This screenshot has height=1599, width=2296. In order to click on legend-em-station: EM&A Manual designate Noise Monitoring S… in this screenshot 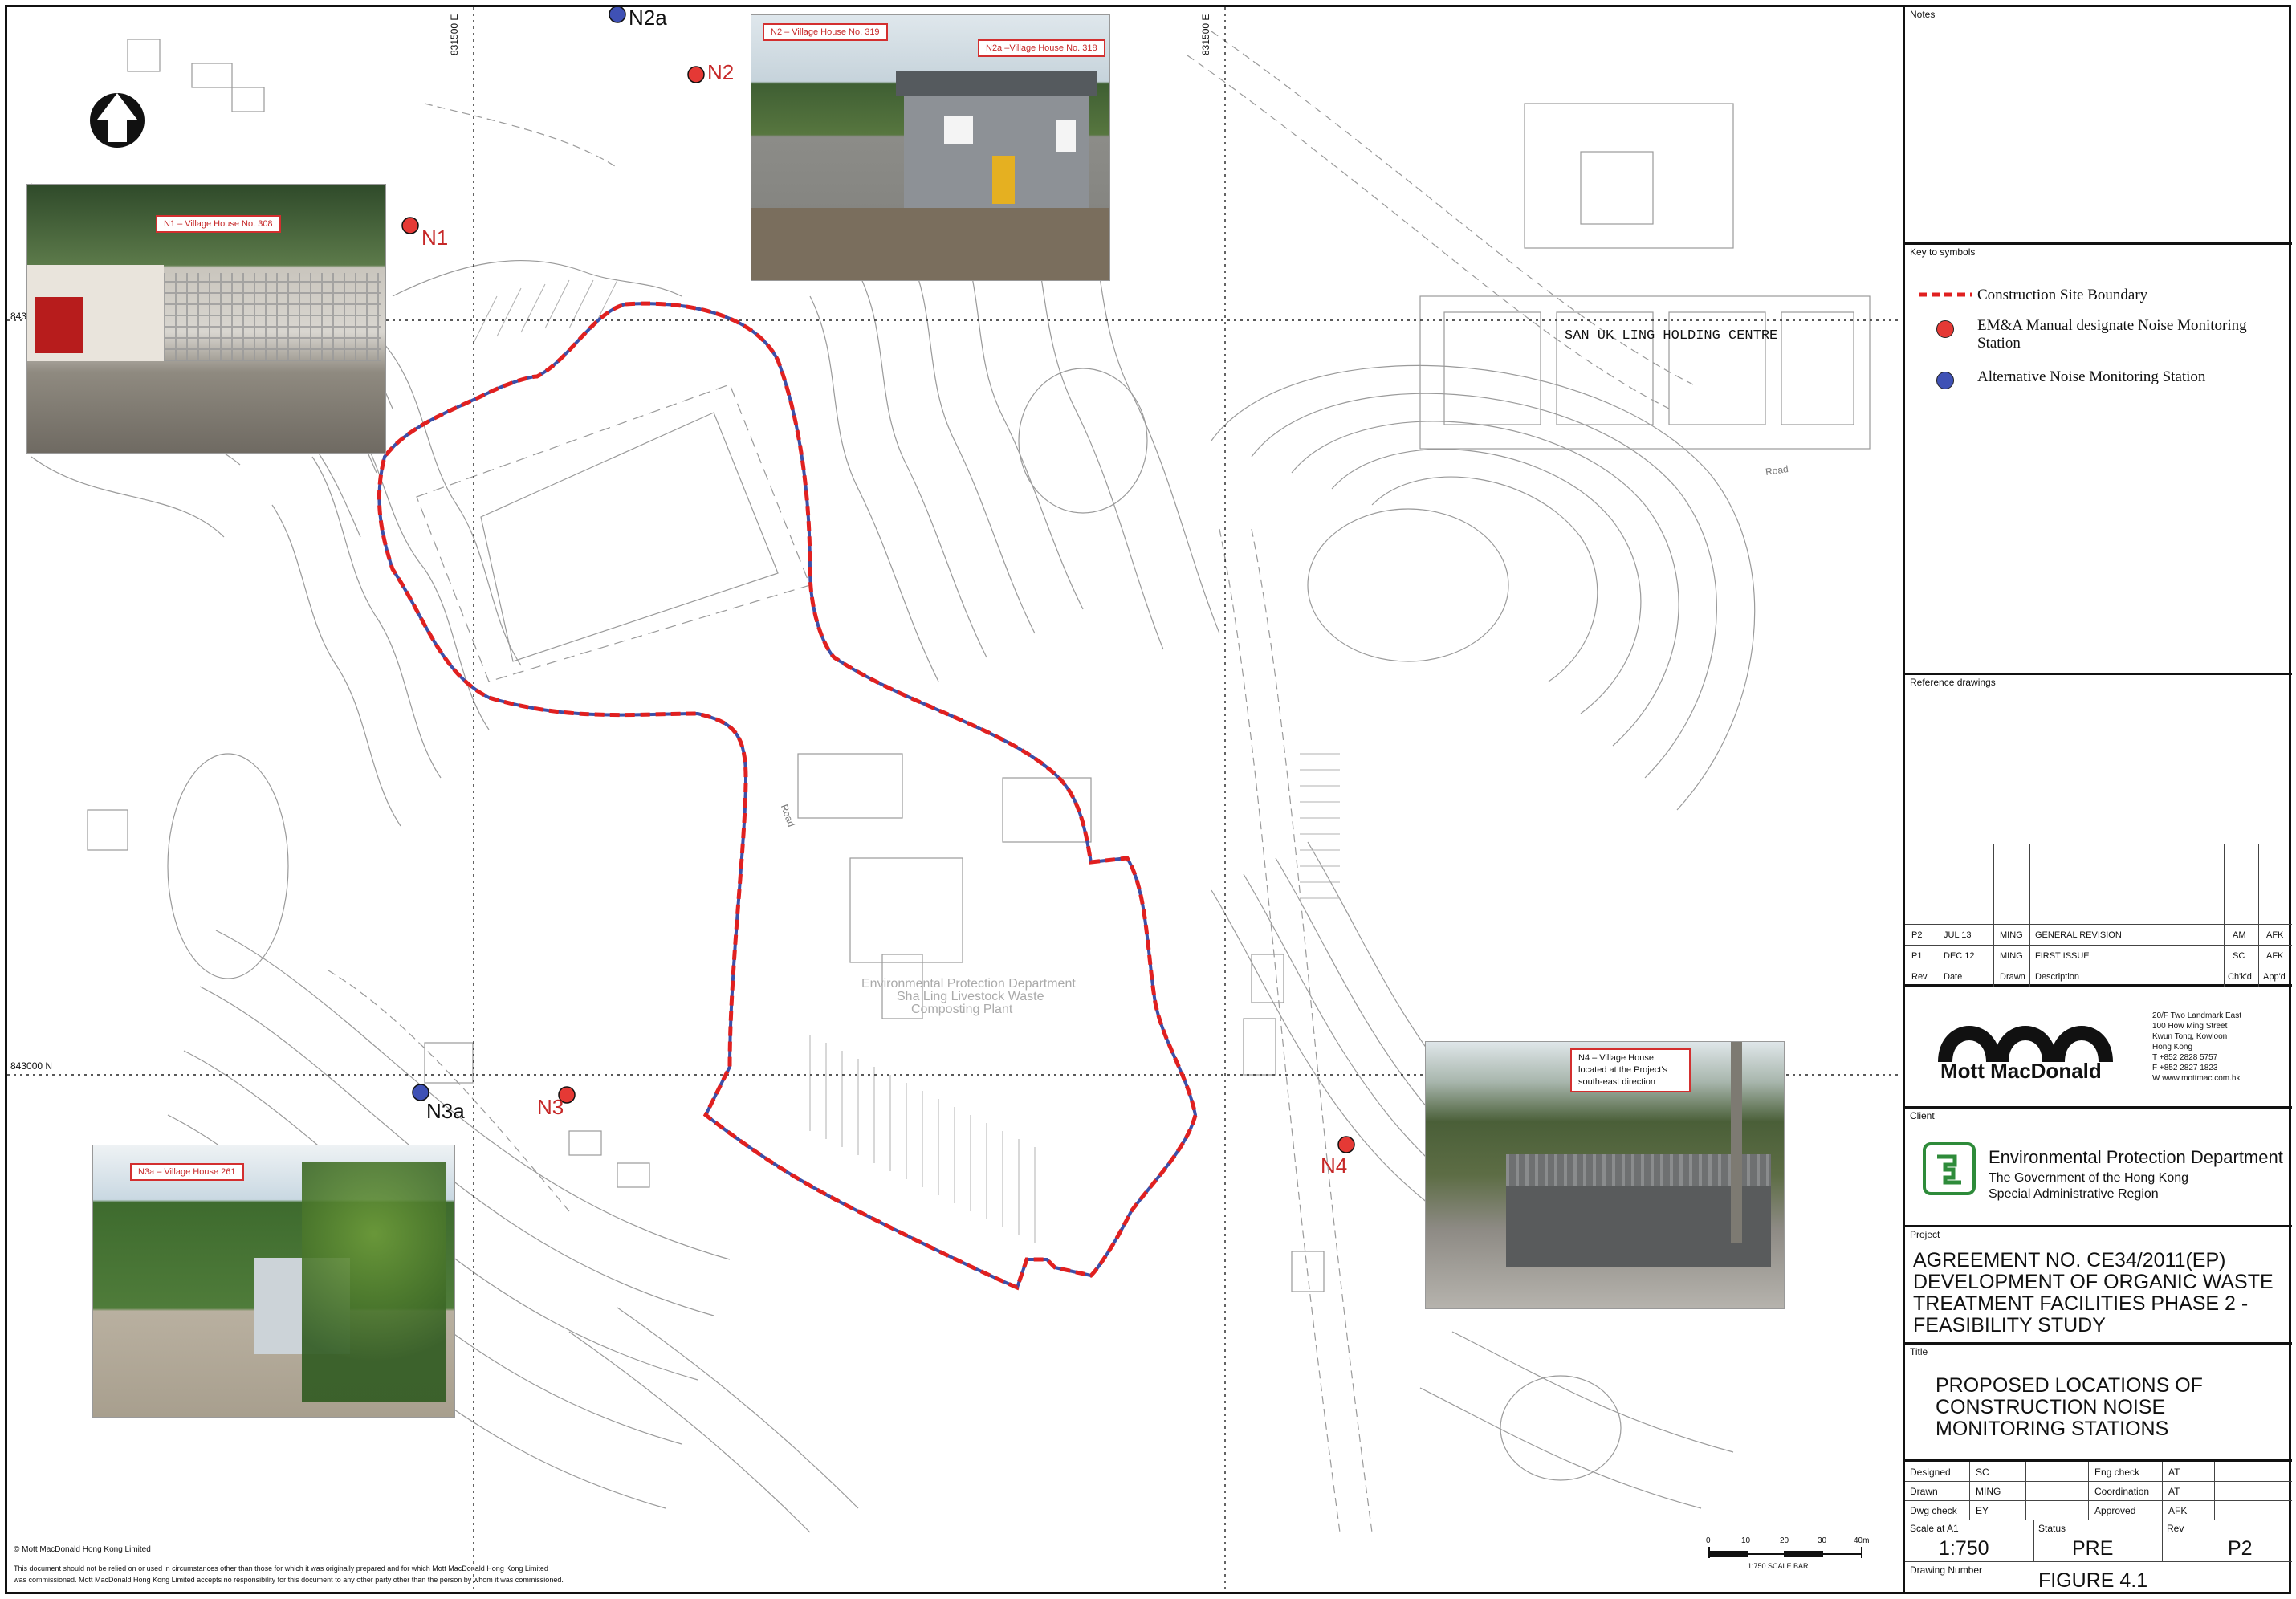, I will do `click(2097, 334)`.